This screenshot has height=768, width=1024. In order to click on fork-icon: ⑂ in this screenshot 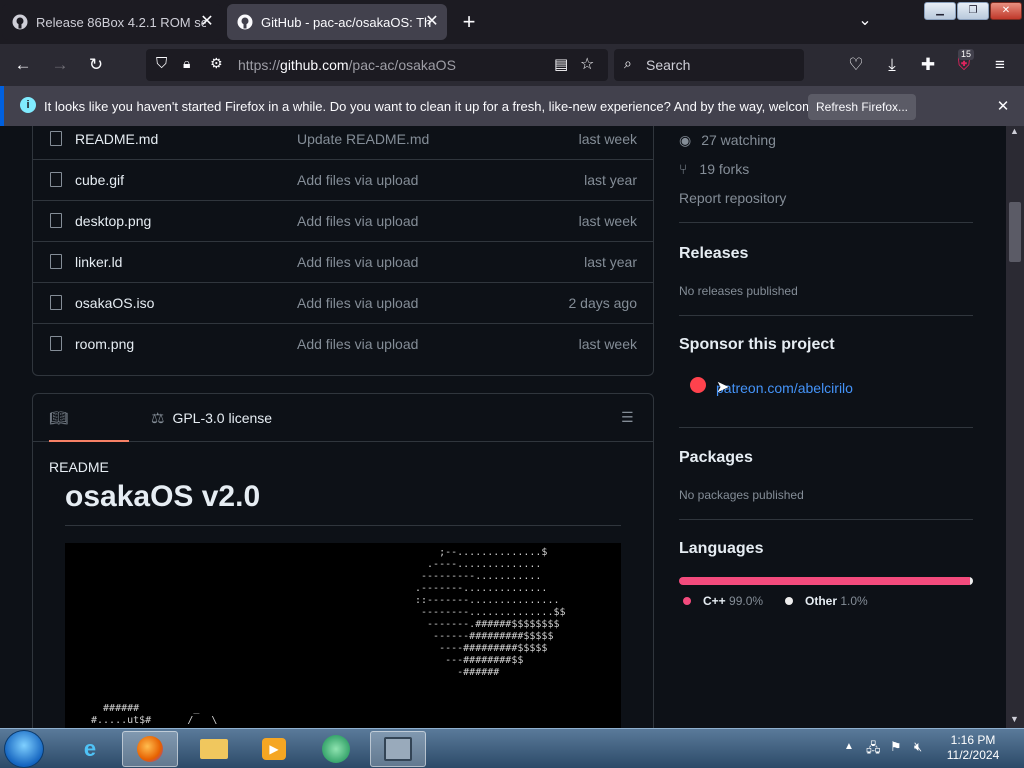, I will do `click(683, 169)`.